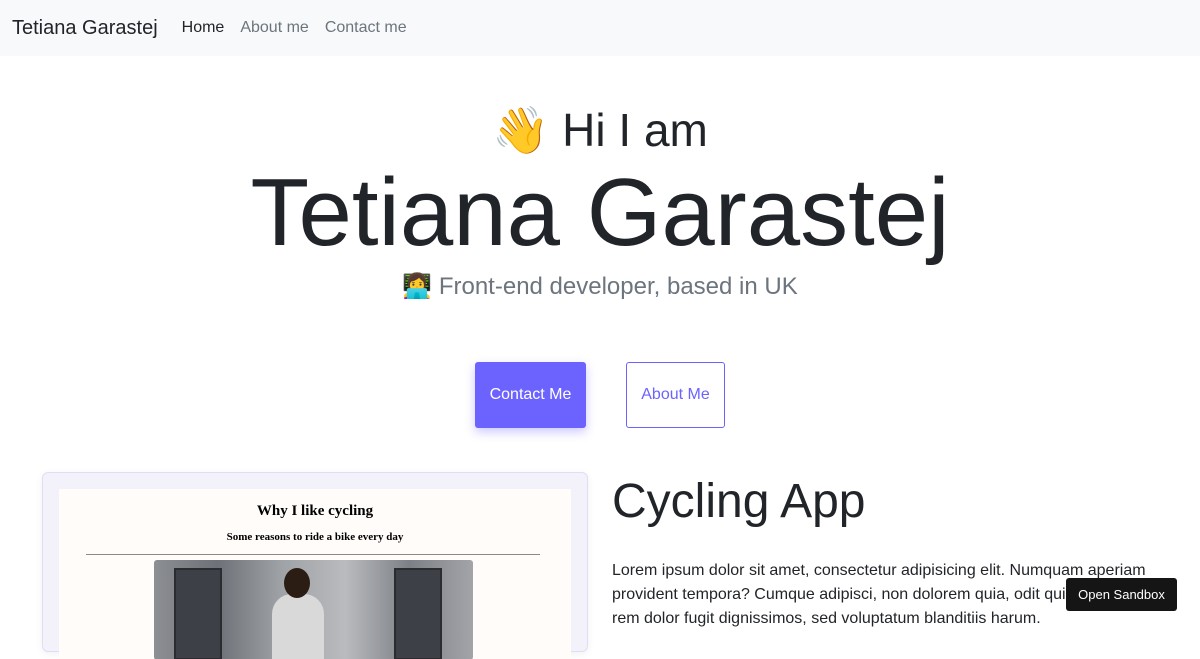 The width and height of the screenshot is (1200, 659). Describe the element at coordinates (297, 583) in the screenshot. I see `photo-person-head` at that location.